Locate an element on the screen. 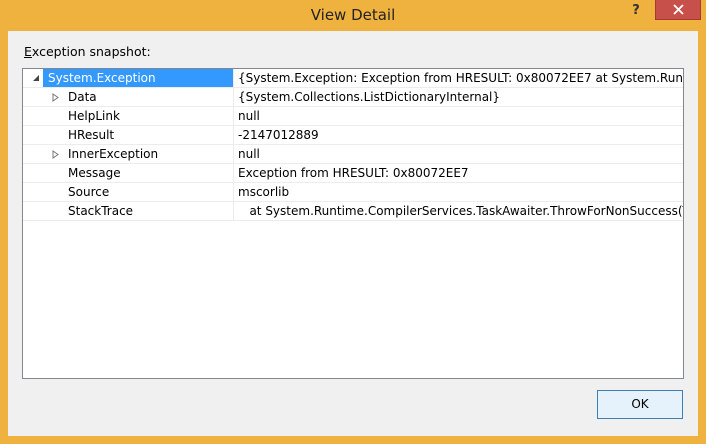 The height and width of the screenshot is (444, 706). name-cell: Source is located at coordinates (128, 192).